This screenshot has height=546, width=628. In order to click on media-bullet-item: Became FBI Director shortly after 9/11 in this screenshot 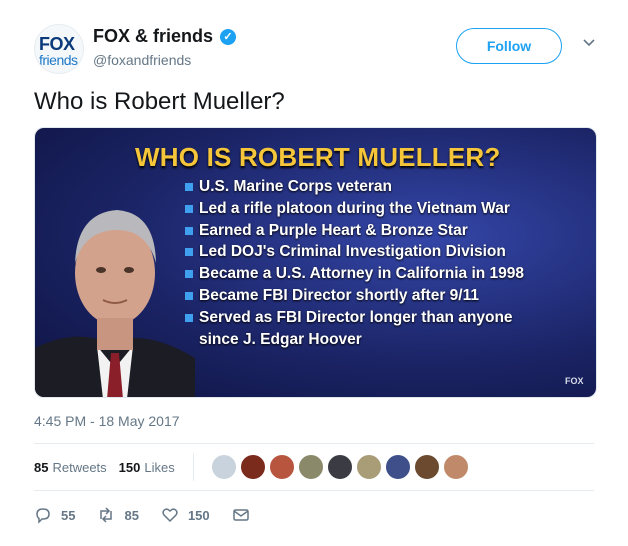, I will do `click(365, 296)`.